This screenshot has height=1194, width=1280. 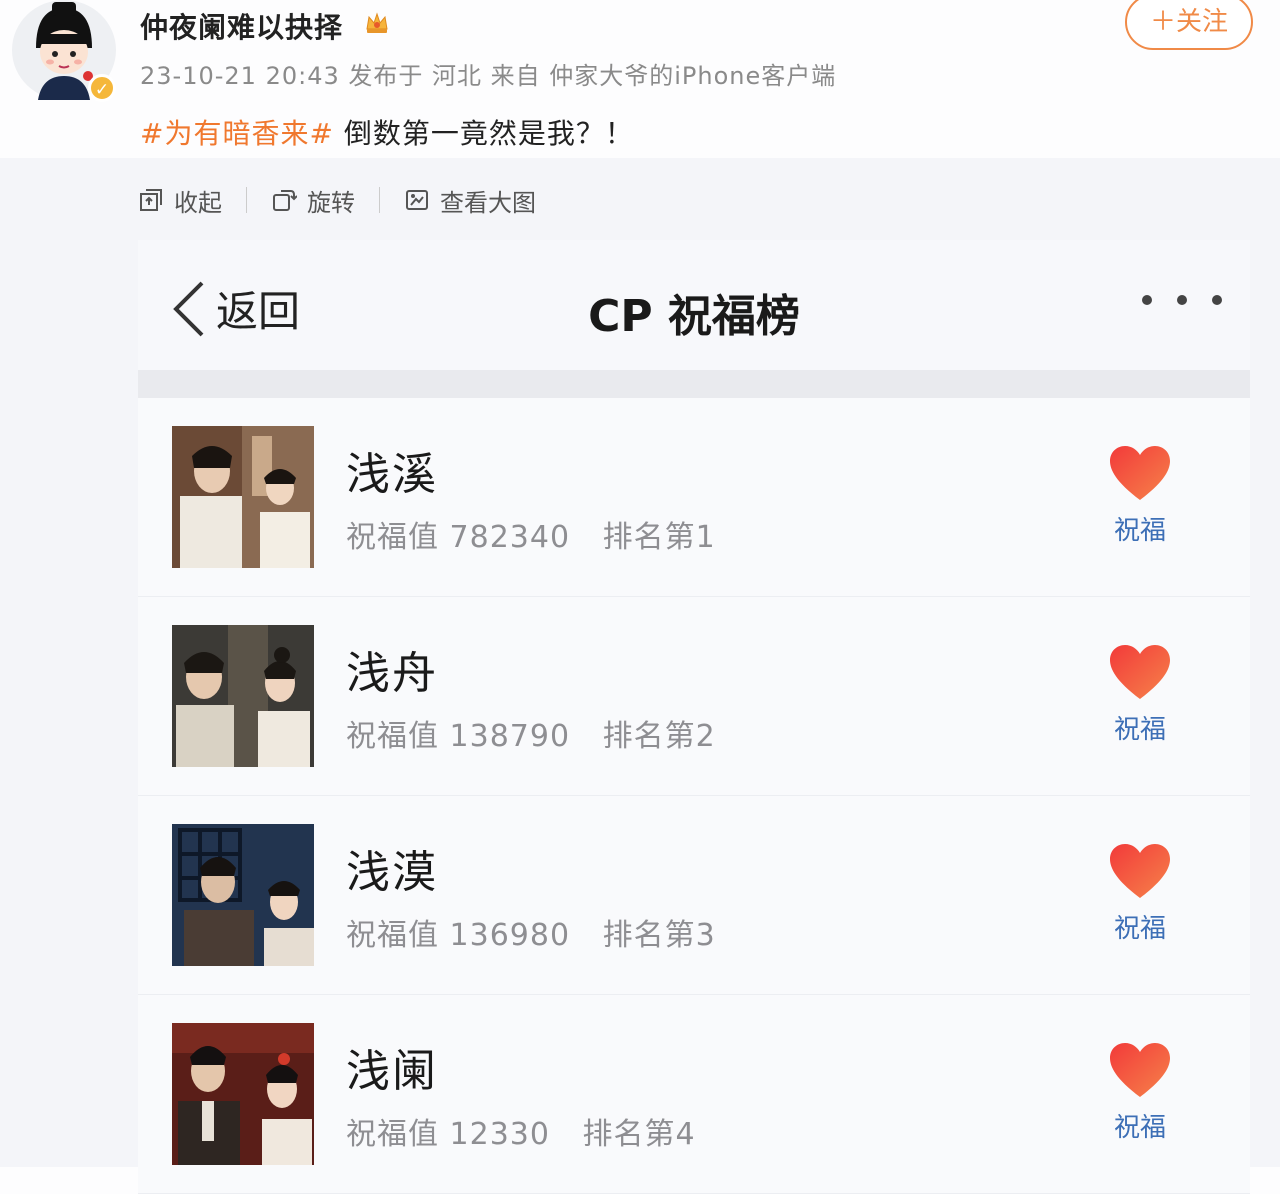 What do you see at coordinates (392, 474) in the screenshot?
I see `cp-name: 浅溪` at bounding box center [392, 474].